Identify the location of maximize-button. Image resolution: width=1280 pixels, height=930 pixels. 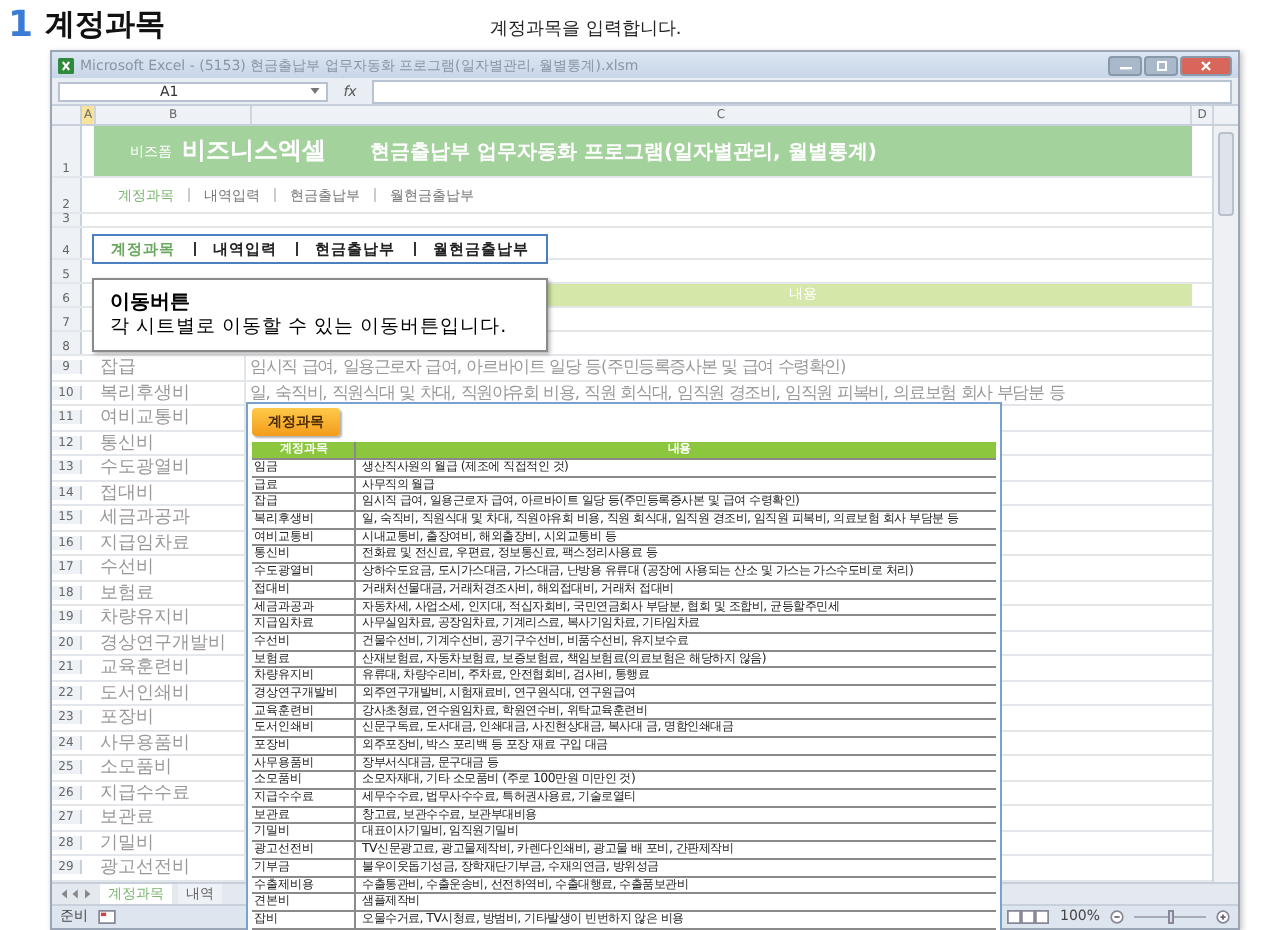
(1161, 65).